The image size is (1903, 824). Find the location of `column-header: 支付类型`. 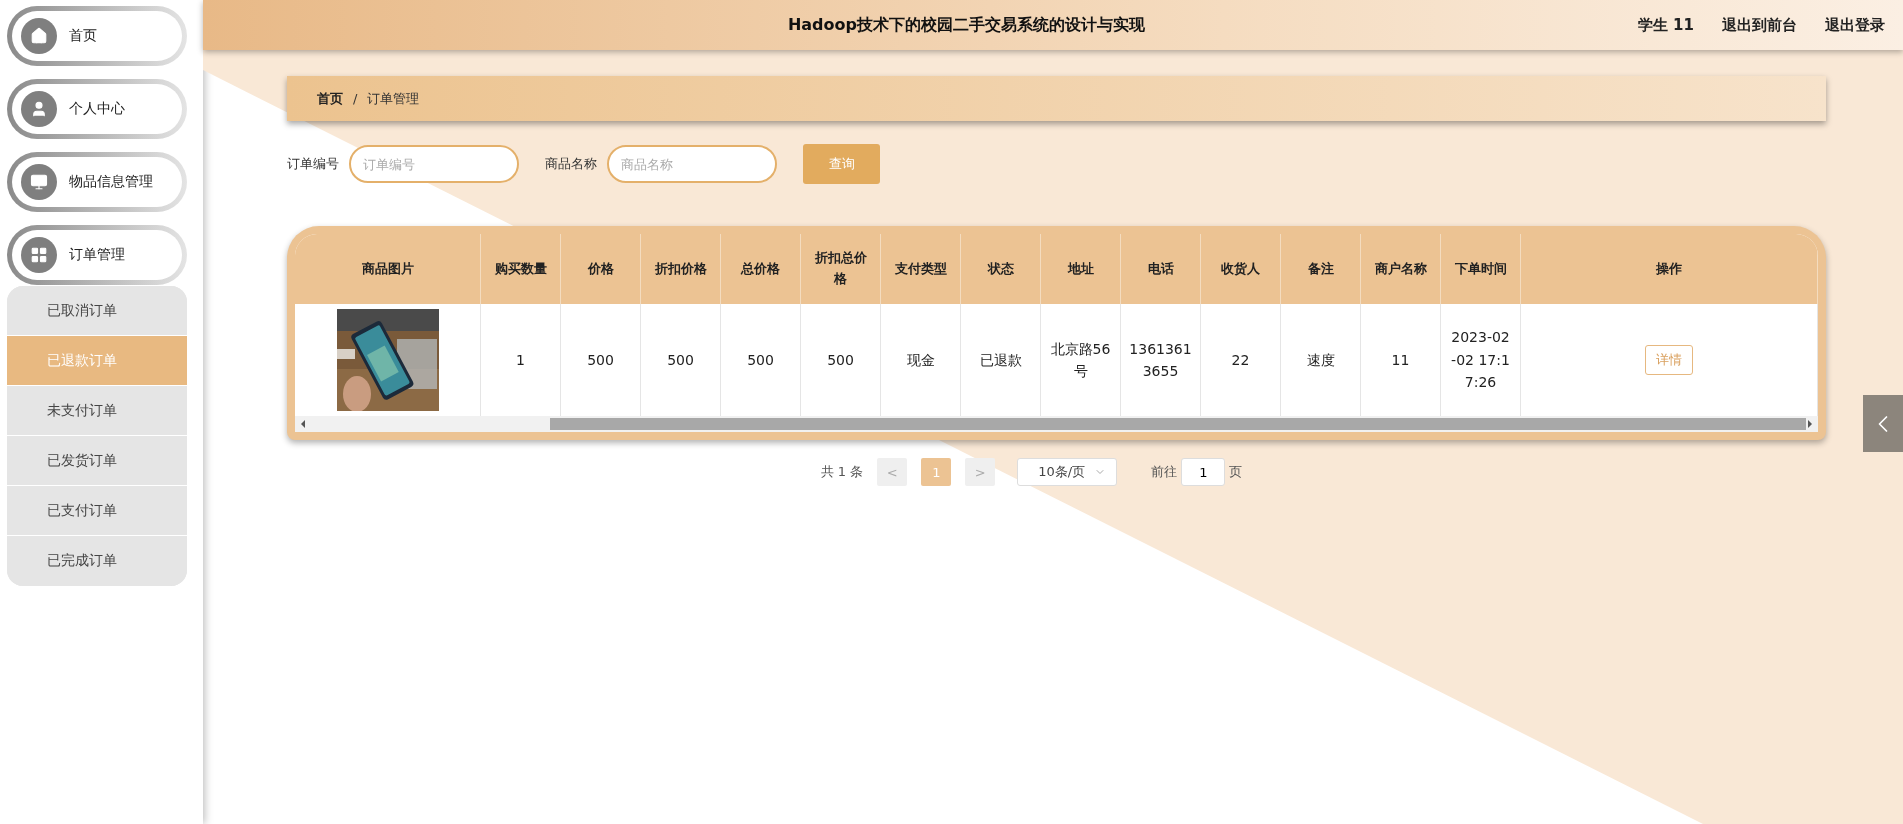

column-header: 支付类型 is located at coordinates (921, 269).